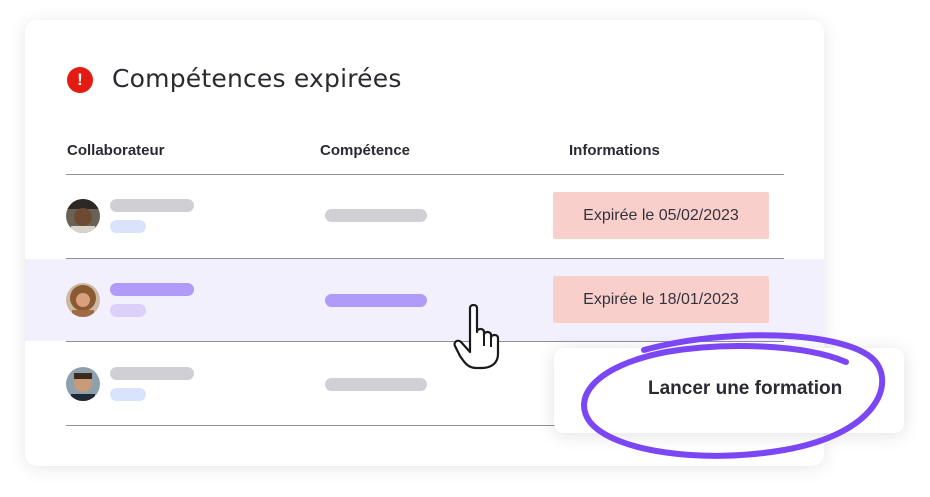  What do you see at coordinates (365, 150) in the screenshot?
I see `column-header-competence: Compétence` at bounding box center [365, 150].